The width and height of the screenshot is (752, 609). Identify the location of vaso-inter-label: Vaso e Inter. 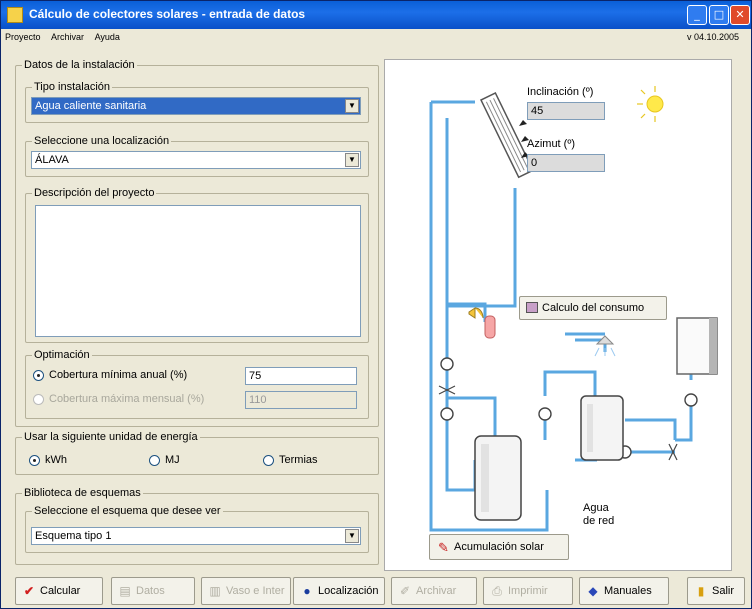
(255, 591).